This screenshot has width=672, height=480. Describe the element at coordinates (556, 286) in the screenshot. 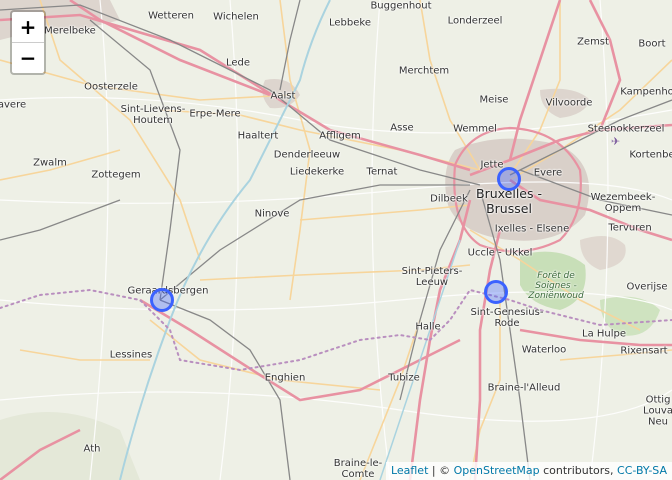

I see `forest-label: Forêt de Soignes - Zoniënwoud` at that location.